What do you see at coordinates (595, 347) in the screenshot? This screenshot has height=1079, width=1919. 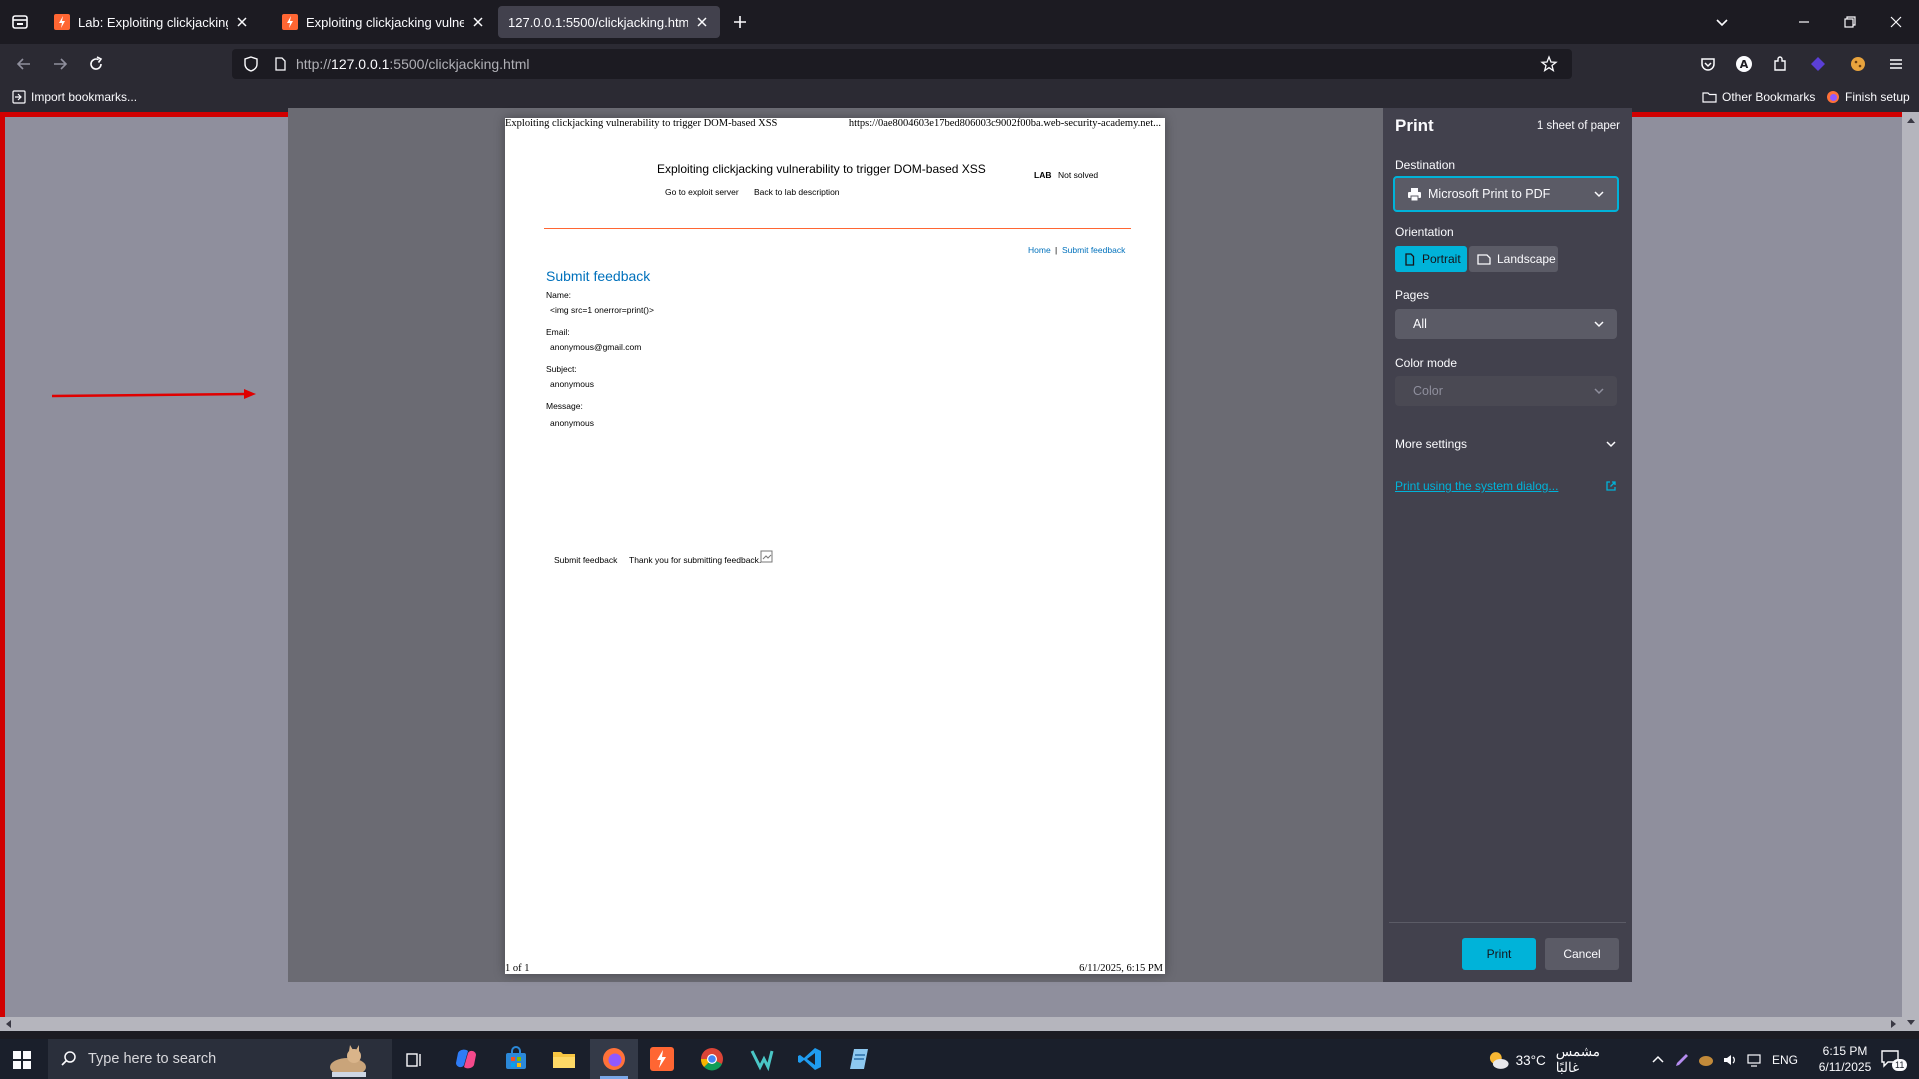 I see `email-field: anonymous@gmail.com` at bounding box center [595, 347].